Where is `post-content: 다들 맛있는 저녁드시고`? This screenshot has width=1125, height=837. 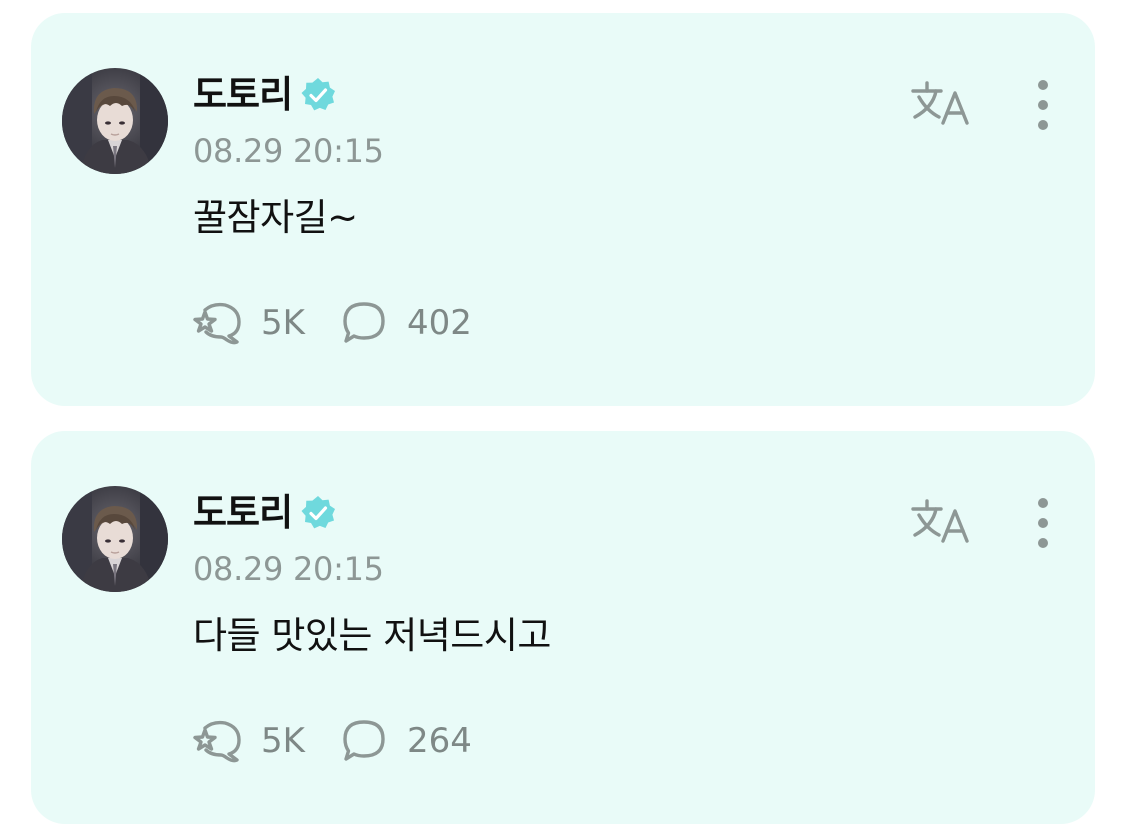 post-content: 다들 맛있는 저녁드시고 is located at coordinates (372, 635).